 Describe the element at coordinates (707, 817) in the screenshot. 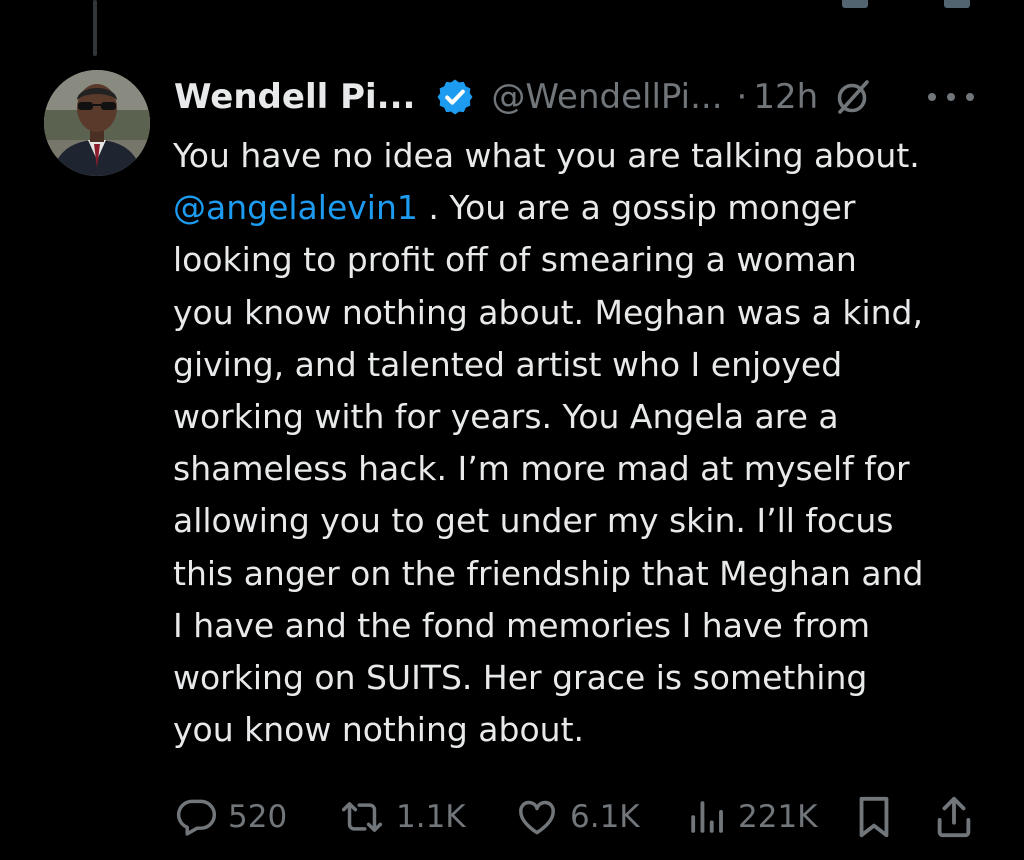

I see `views-chart-icon` at that location.